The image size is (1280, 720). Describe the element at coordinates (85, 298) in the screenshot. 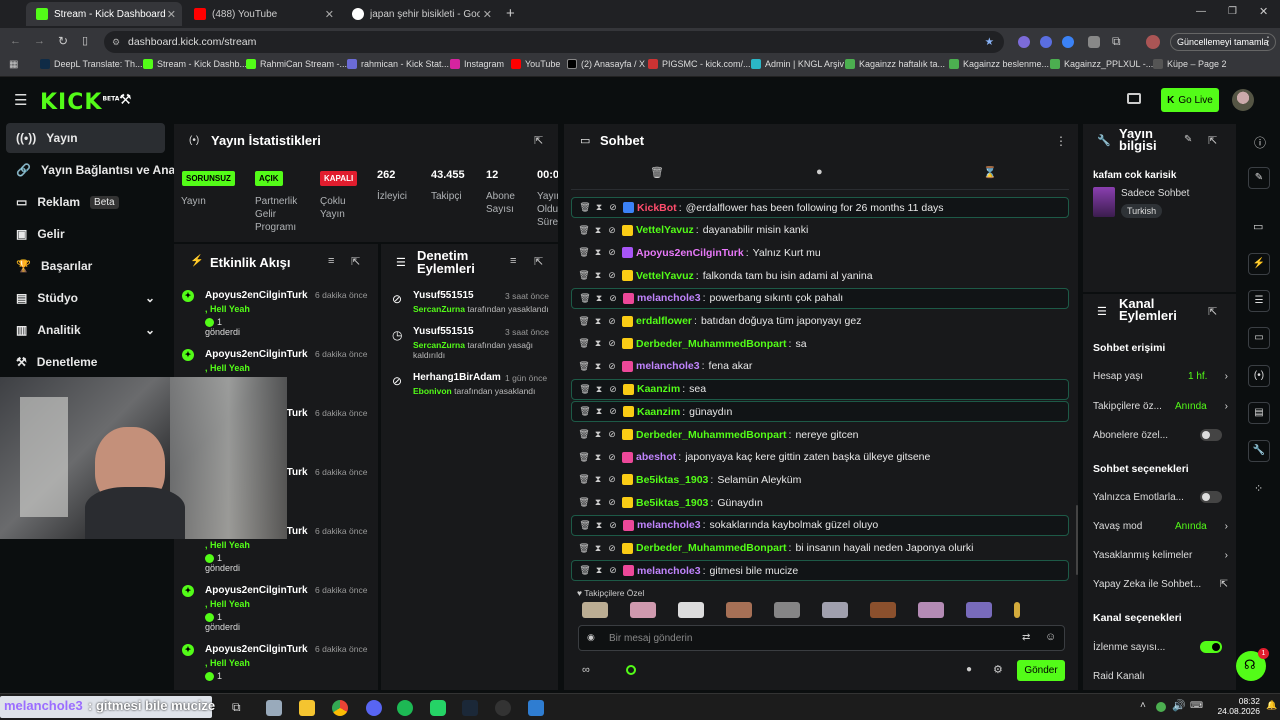

I see `sidebar-item-studio: ▤ Stüdyo ⌄` at that location.